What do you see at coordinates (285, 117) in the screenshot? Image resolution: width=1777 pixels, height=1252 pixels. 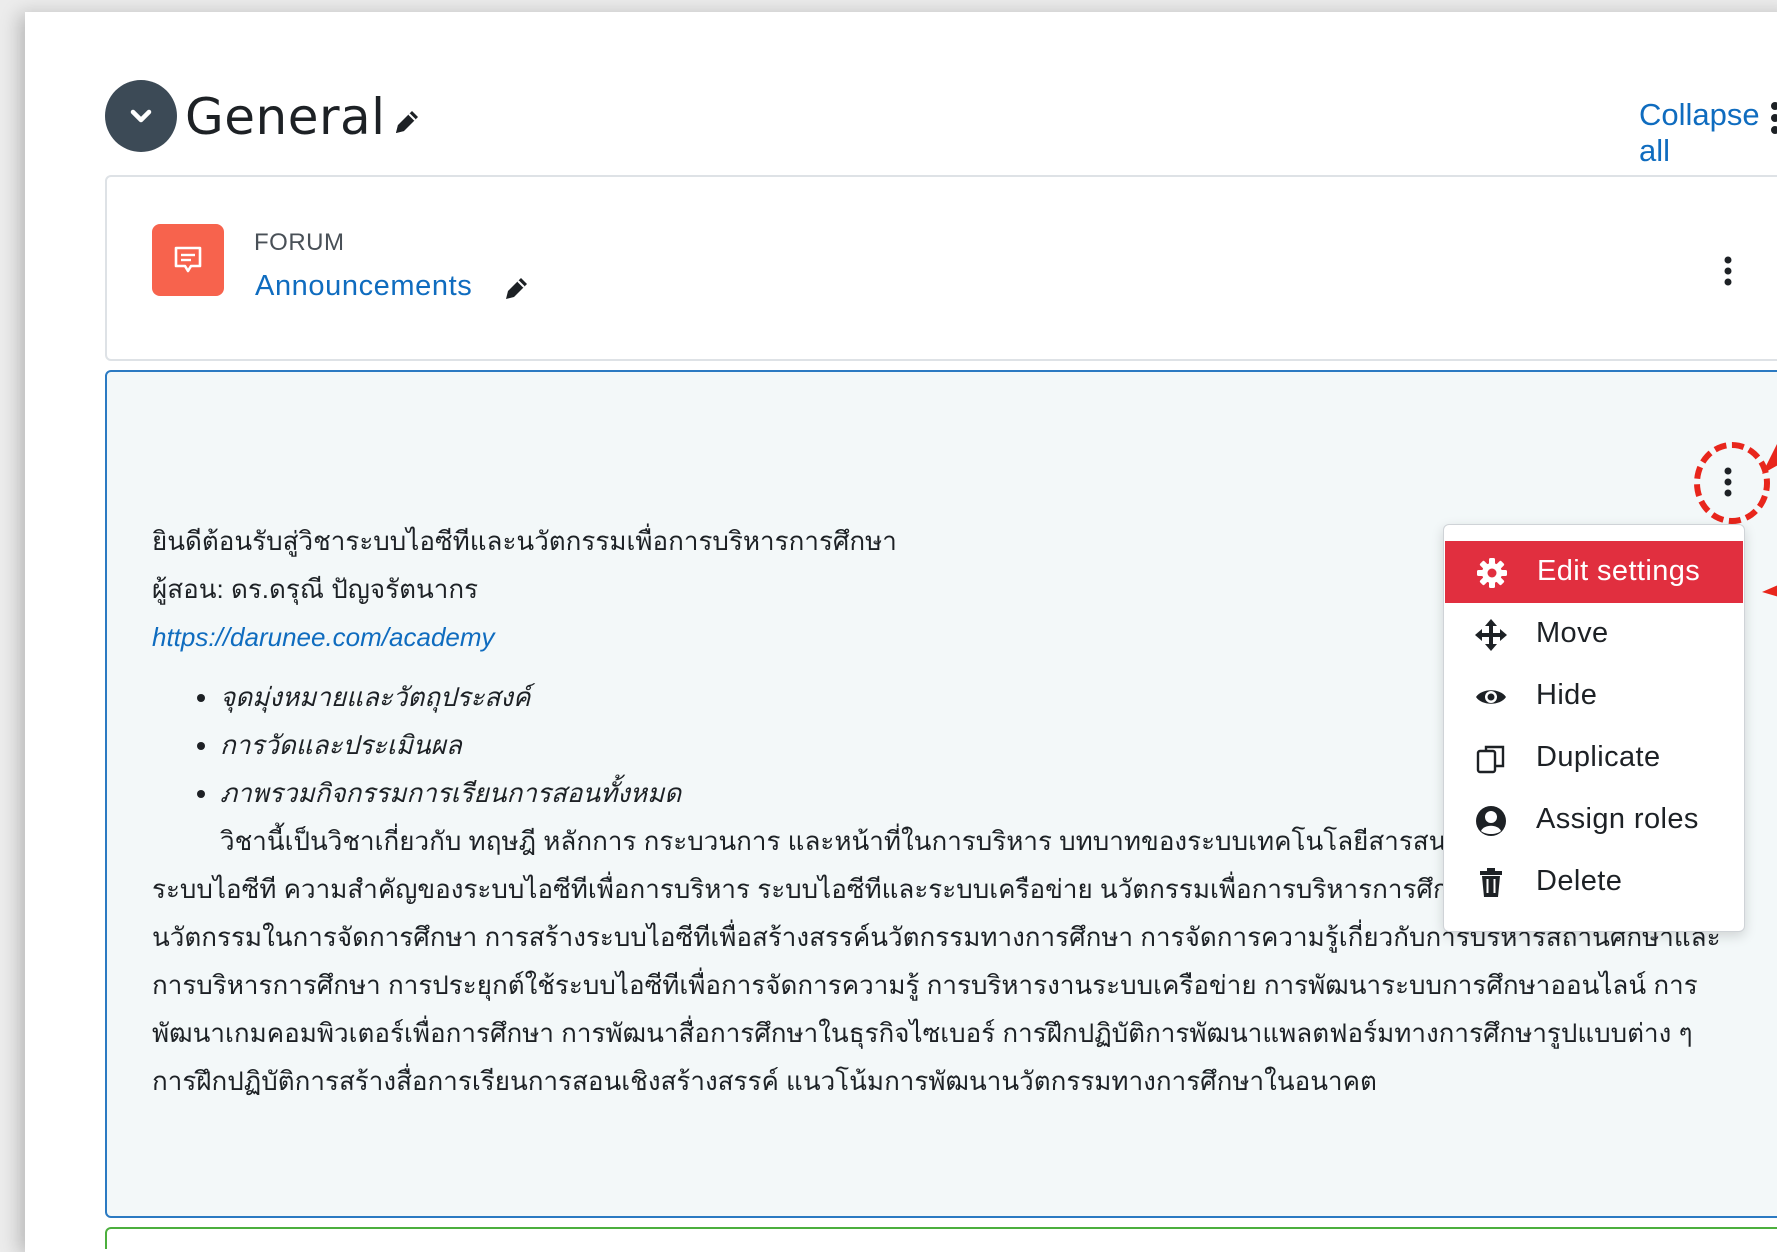 I see `section-title: General` at bounding box center [285, 117].